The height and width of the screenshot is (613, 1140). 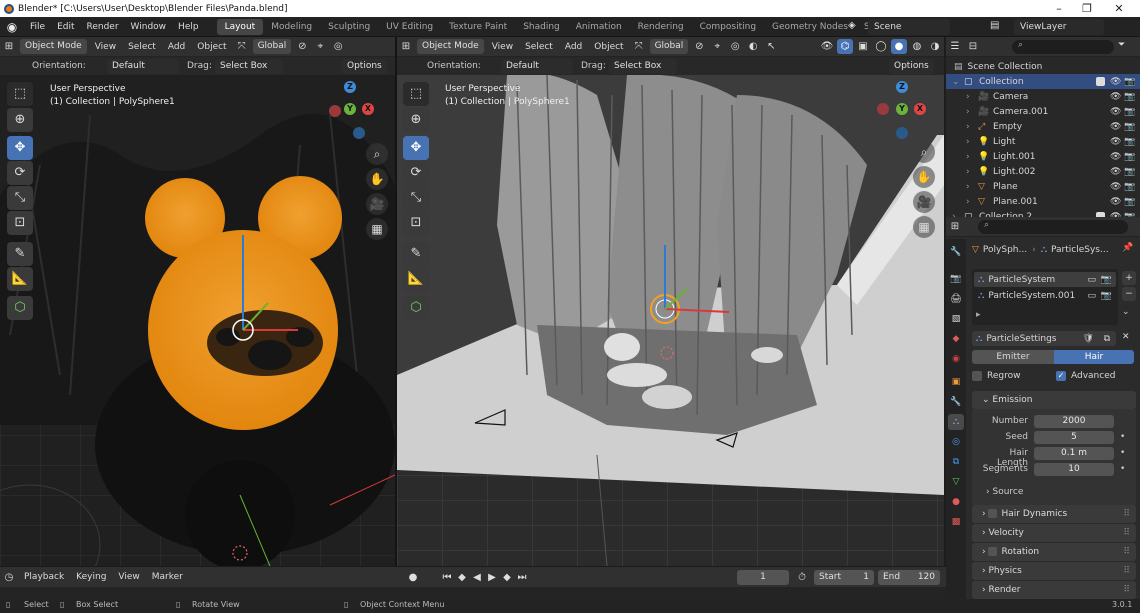 I want to click on pin-icon: 📌, so click(x=1127, y=248).